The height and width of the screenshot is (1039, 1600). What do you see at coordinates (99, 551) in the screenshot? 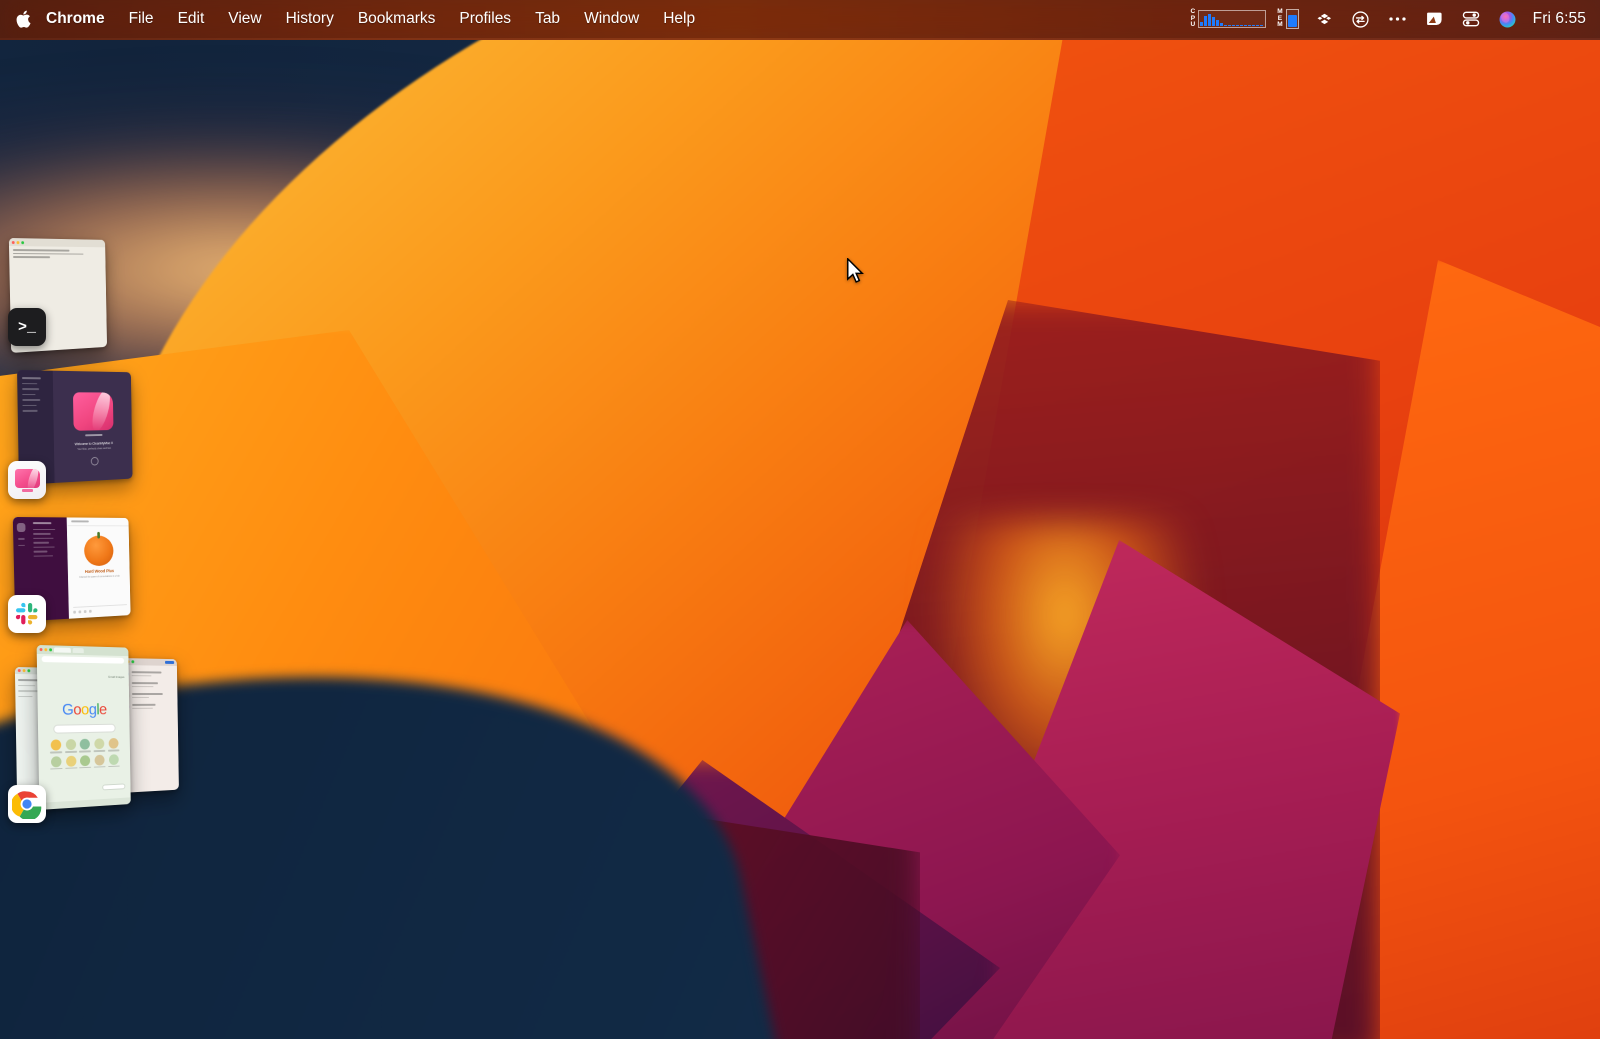
I see `slack-hero-graphic` at bounding box center [99, 551].